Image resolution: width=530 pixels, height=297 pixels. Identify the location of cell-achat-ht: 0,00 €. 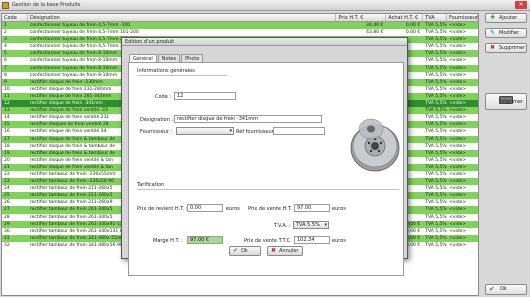
(413, 33).